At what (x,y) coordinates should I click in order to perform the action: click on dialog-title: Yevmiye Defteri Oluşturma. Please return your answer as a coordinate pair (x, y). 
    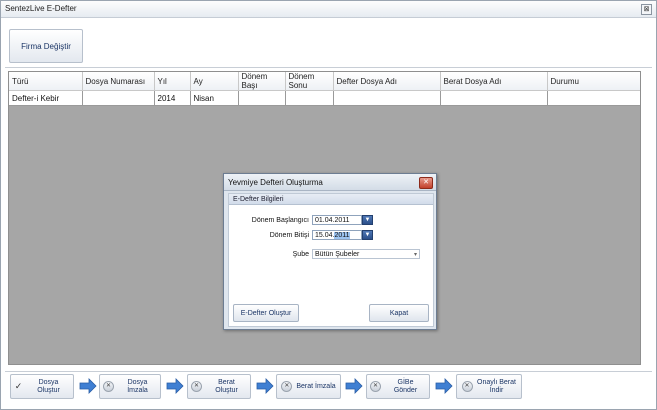
    Looking at the image, I should click on (275, 182).